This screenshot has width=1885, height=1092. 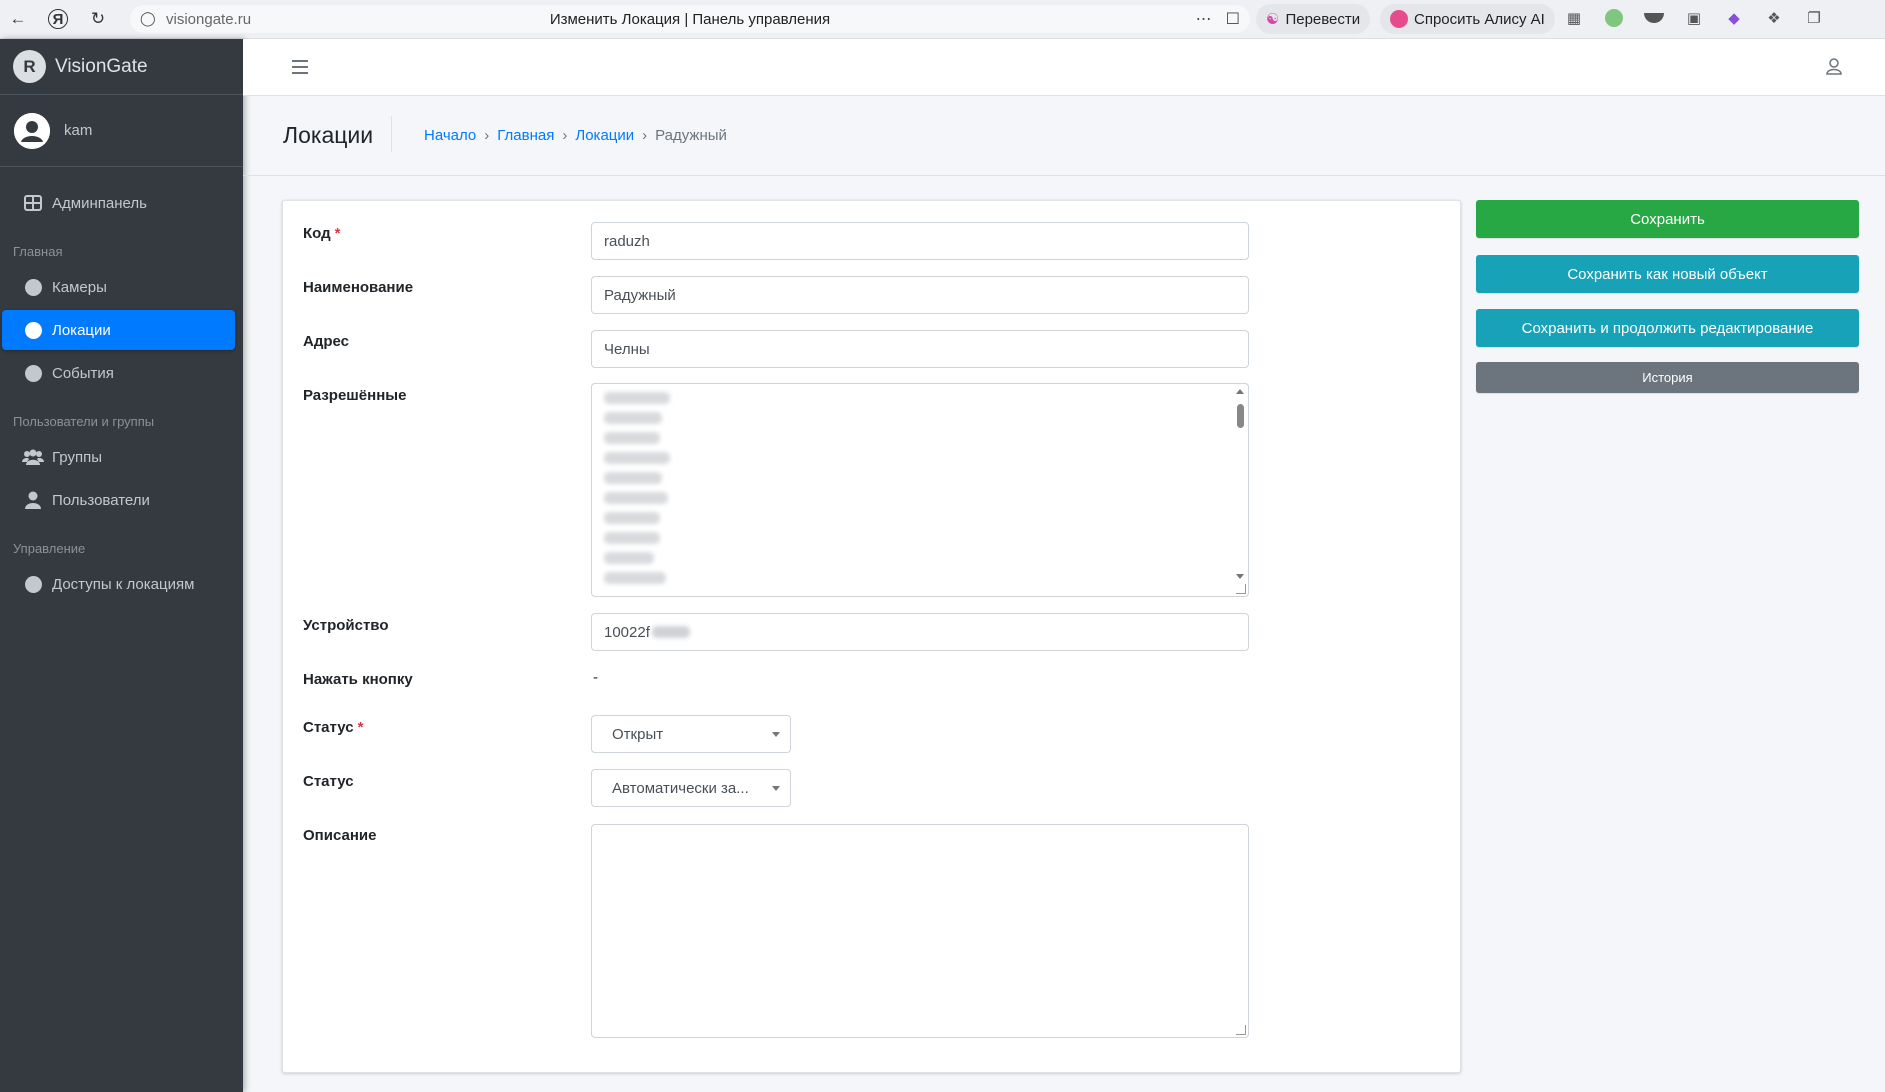 What do you see at coordinates (1734, 18) in the screenshot?
I see `extension-purple-icon: ◆` at bounding box center [1734, 18].